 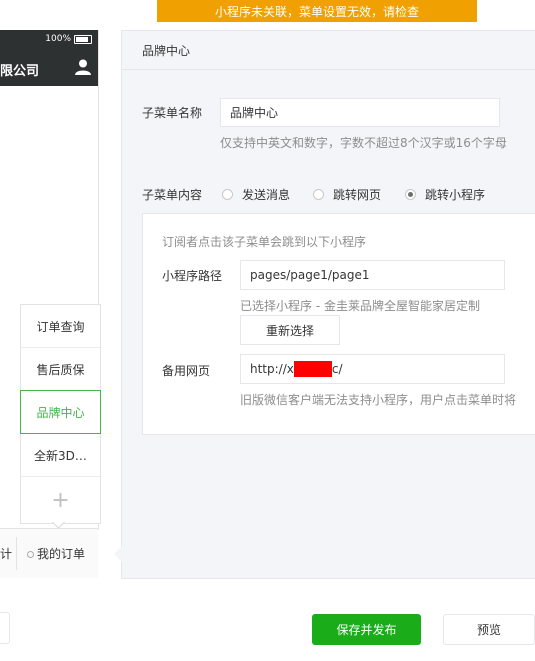 I want to click on phone-header: 100% 限公司, so click(x=49, y=58).